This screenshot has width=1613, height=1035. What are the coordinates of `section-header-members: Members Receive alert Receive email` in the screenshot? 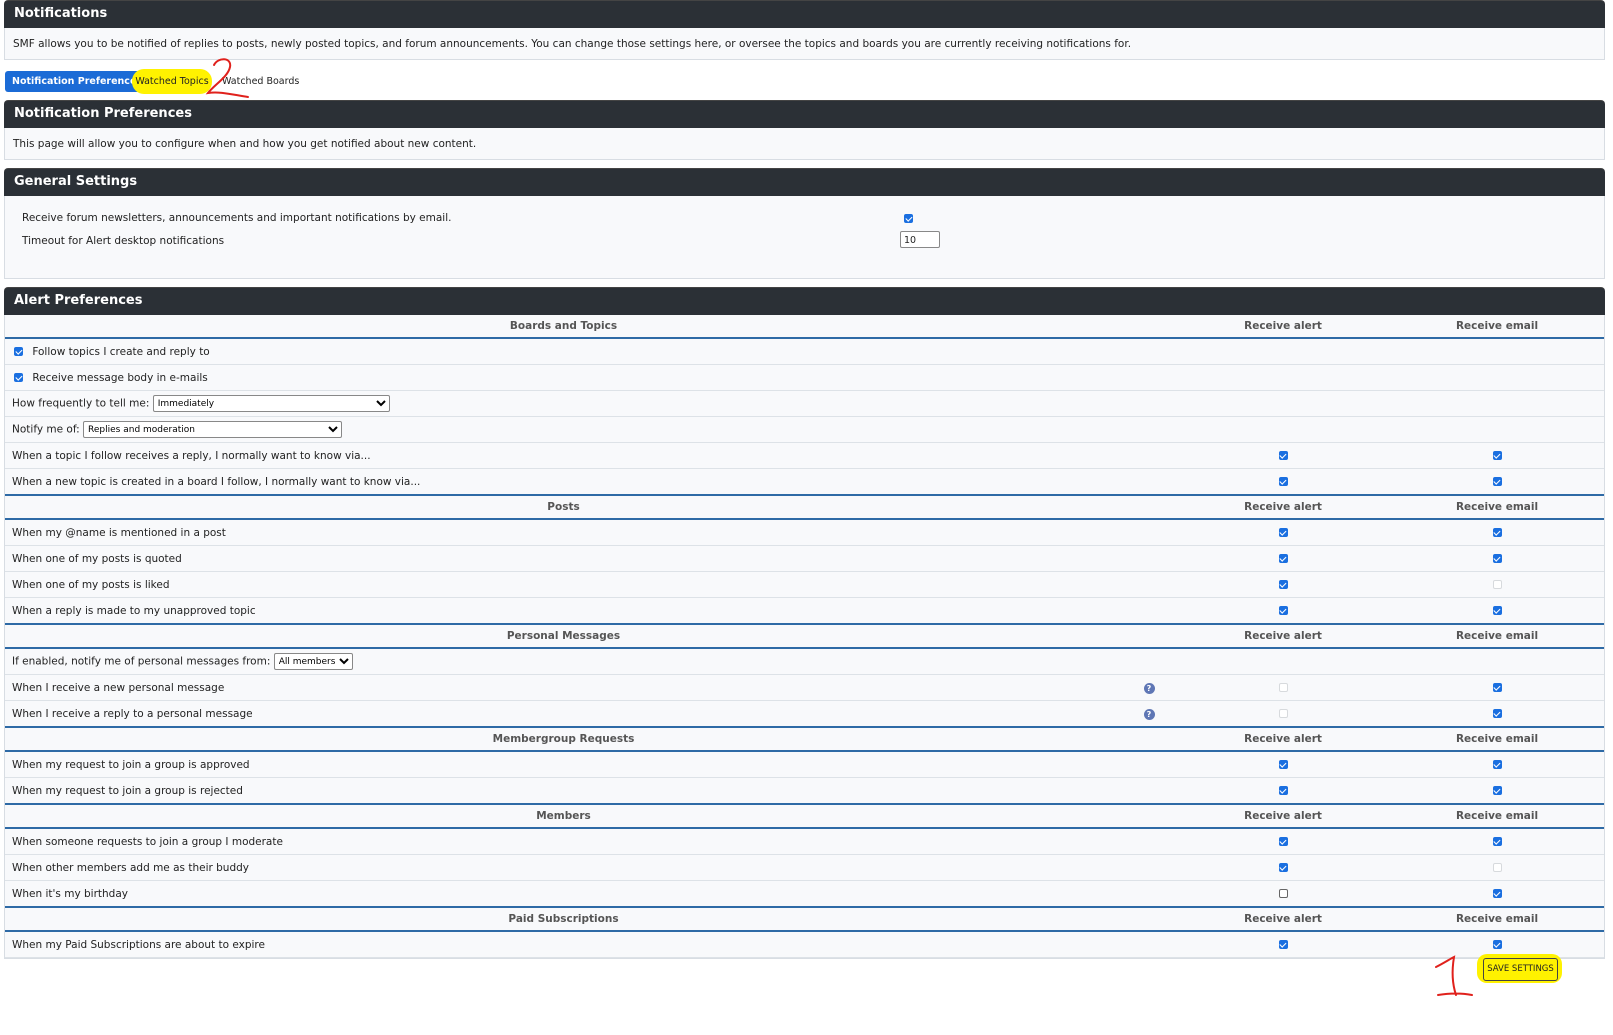 It's located at (804, 816).